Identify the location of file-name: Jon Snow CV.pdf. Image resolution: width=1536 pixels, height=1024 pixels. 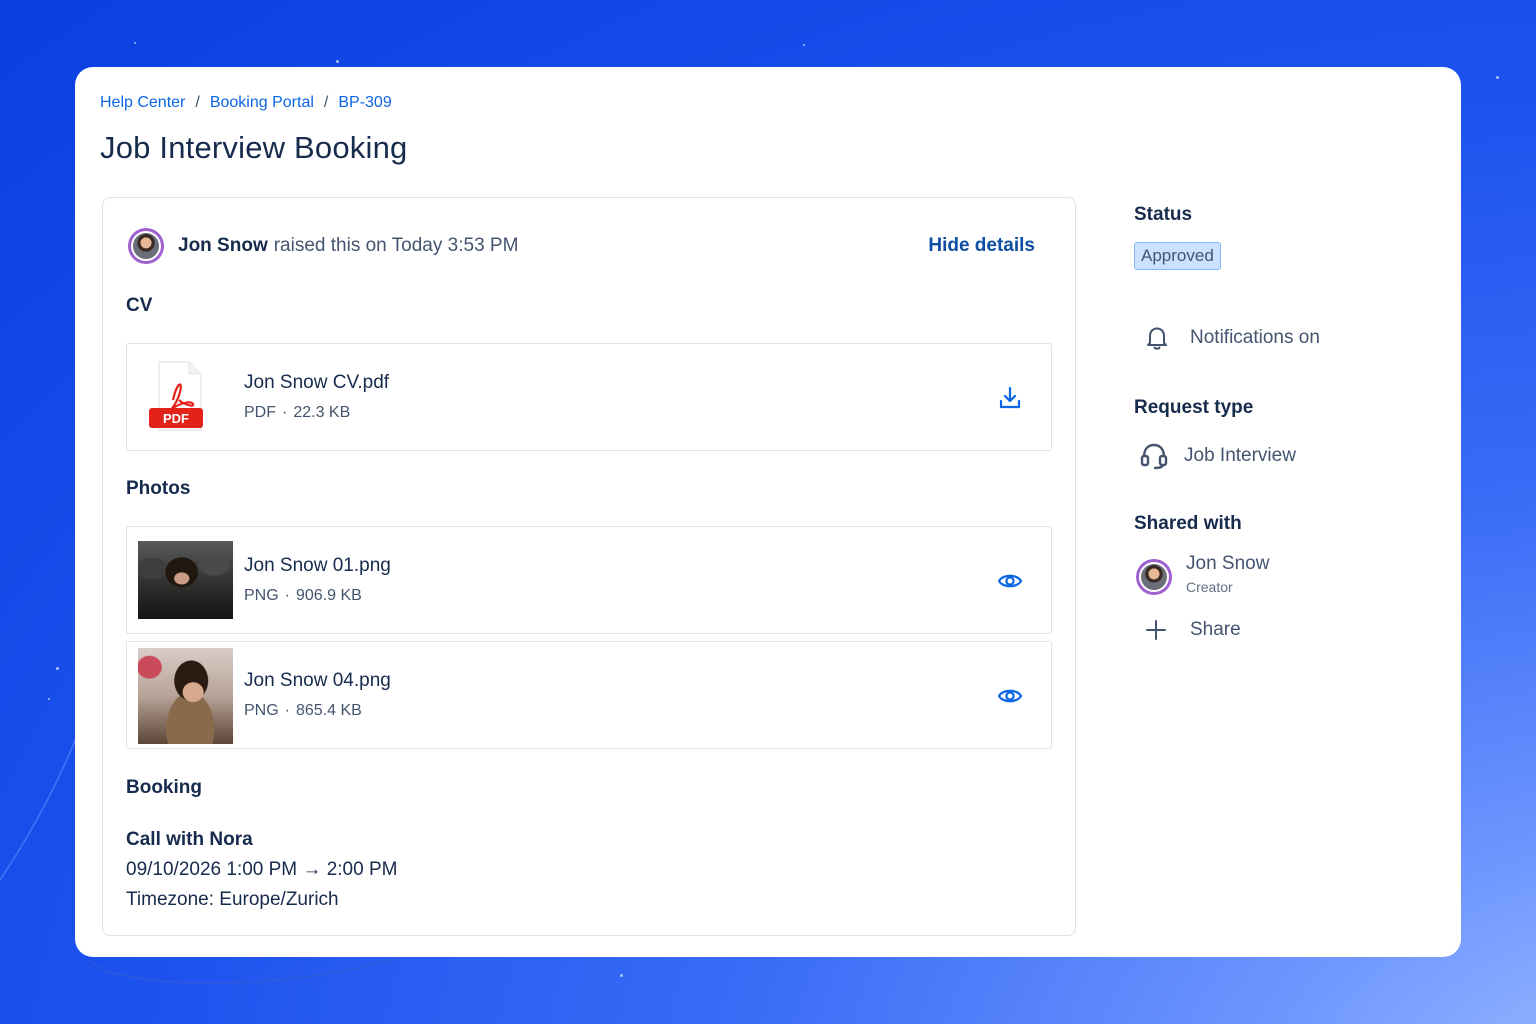
(316, 383).